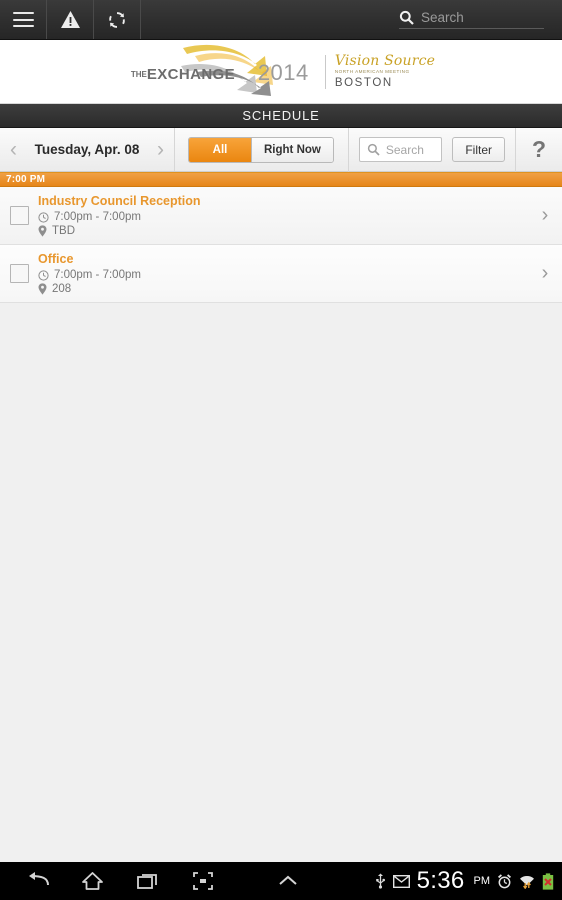 The width and height of the screenshot is (562, 900). I want to click on session-title: Industry Council Reception, so click(119, 201).